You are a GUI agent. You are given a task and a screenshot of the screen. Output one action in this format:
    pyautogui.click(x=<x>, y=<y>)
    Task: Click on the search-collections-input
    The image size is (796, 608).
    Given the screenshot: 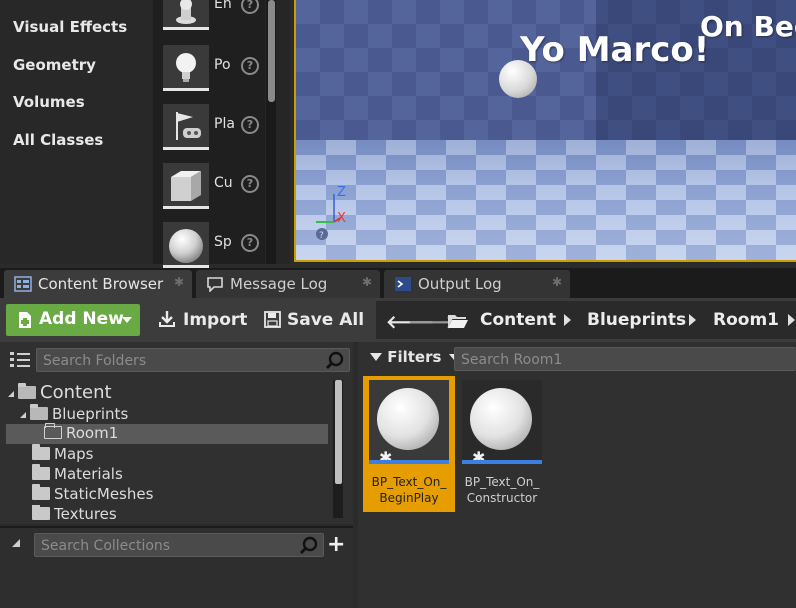 What is the action you would take?
    pyautogui.click(x=168, y=546)
    